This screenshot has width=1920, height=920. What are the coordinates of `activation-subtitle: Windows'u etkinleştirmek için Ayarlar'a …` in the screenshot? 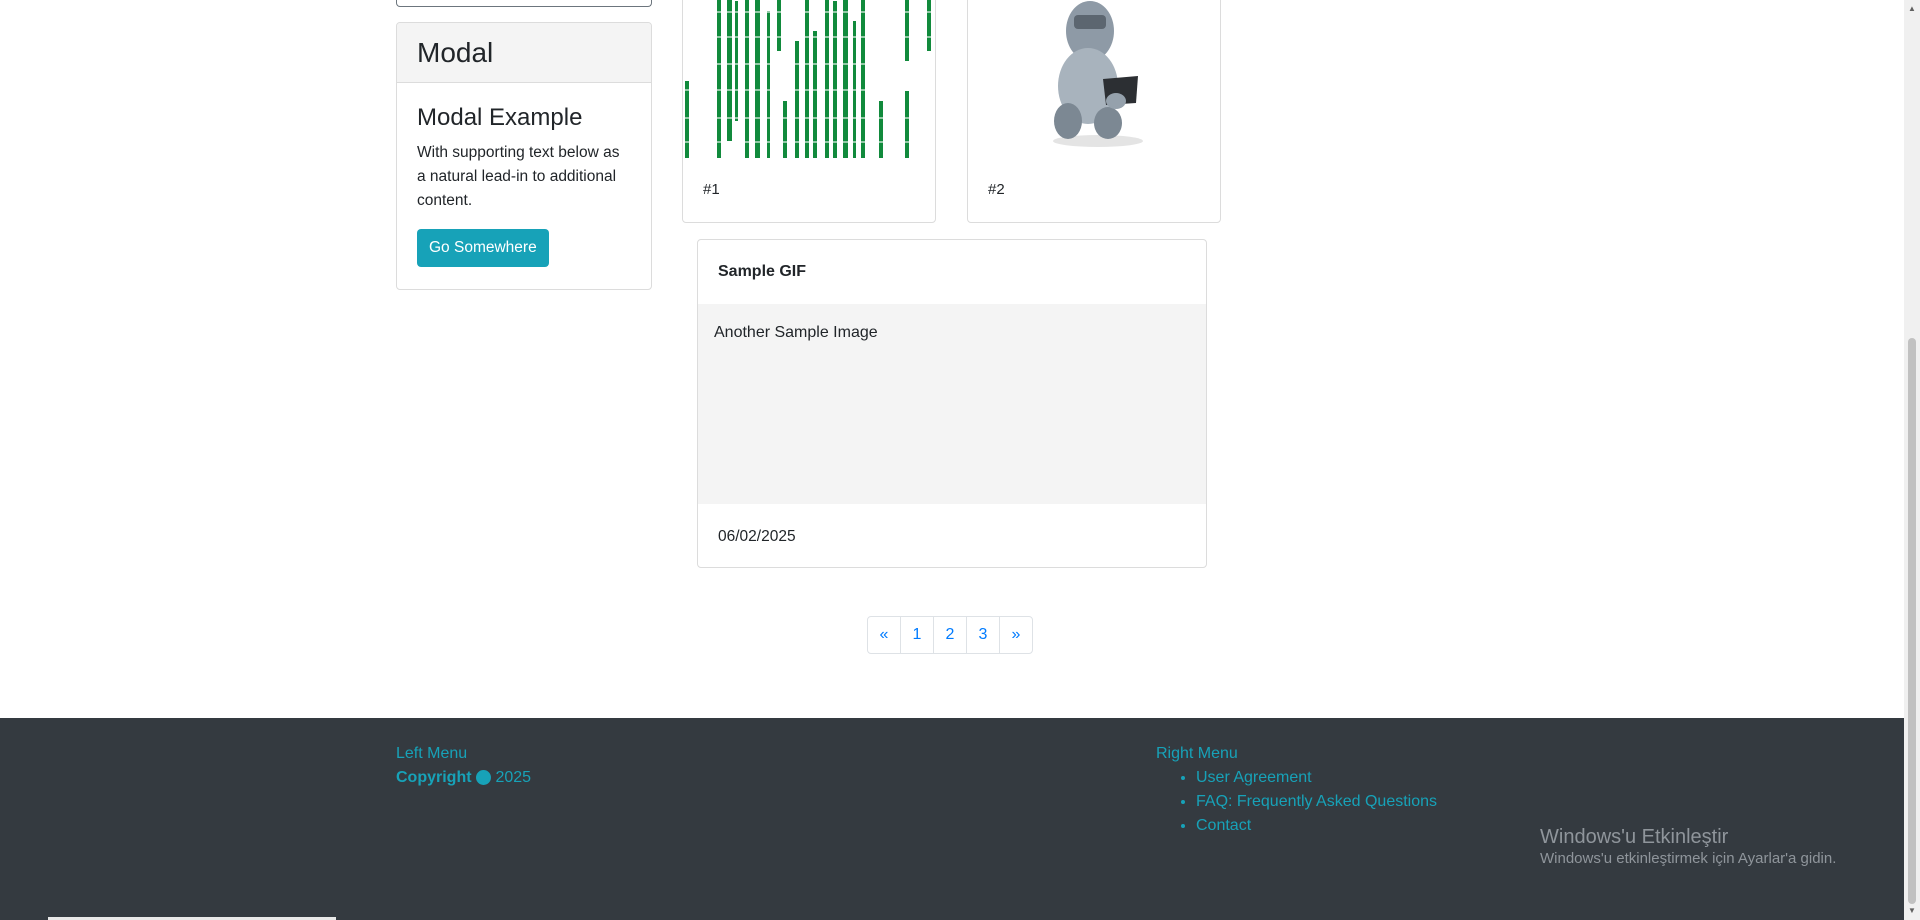 It's located at (1688, 858).